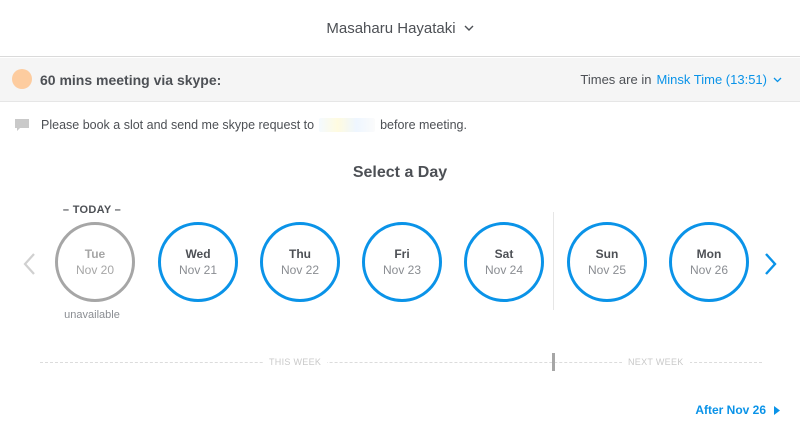 Image resolution: width=800 pixels, height=441 pixels. What do you see at coordinates (607, 254) in the screenshot?
I see `day-name: Sun` at bounding box center [607, 254].